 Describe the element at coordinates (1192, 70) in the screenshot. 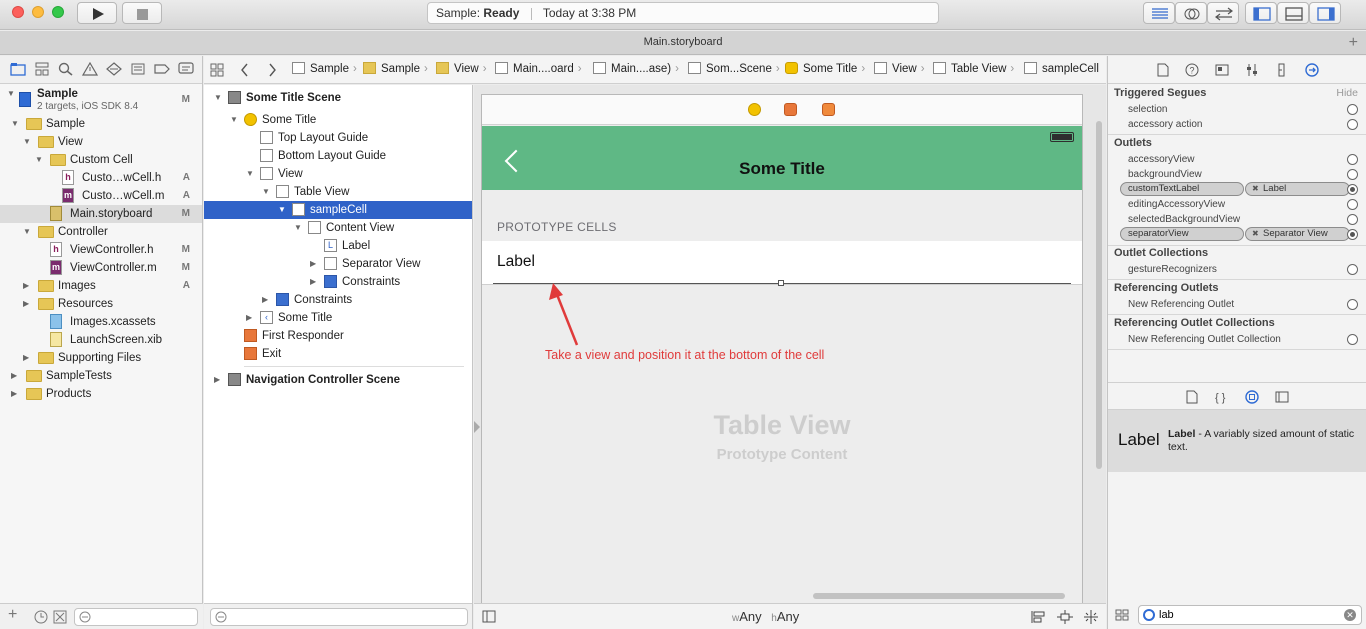

I see `quick-help-icon: ?` at that location.